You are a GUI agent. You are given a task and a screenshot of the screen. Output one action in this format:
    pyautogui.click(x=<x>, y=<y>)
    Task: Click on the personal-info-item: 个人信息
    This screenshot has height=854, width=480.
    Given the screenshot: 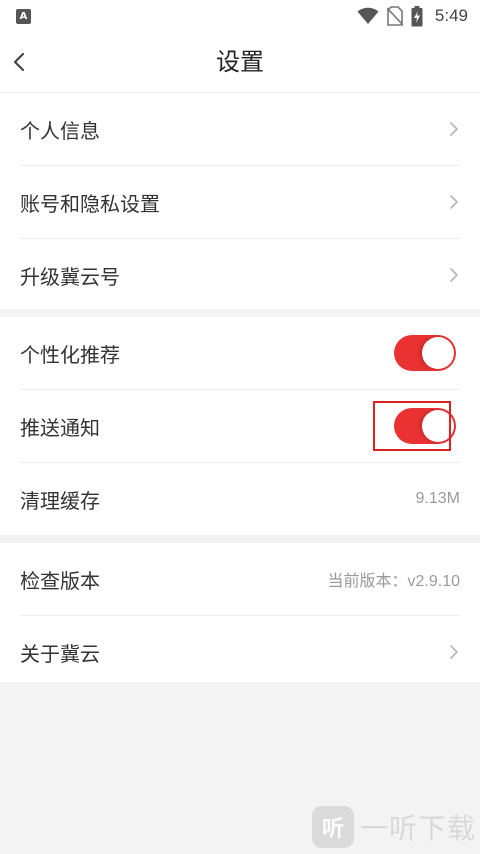 What is the action you would take?
    pyautogui.click(x=240, y=129)
    